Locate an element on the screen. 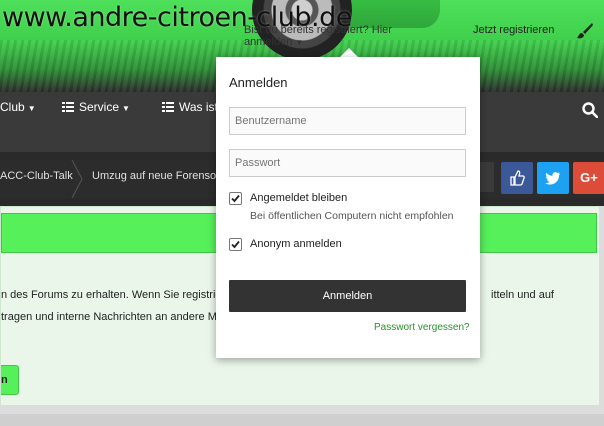 The image size is (604, 426). breadcrumb-separator is located at coordinates (77, 179).